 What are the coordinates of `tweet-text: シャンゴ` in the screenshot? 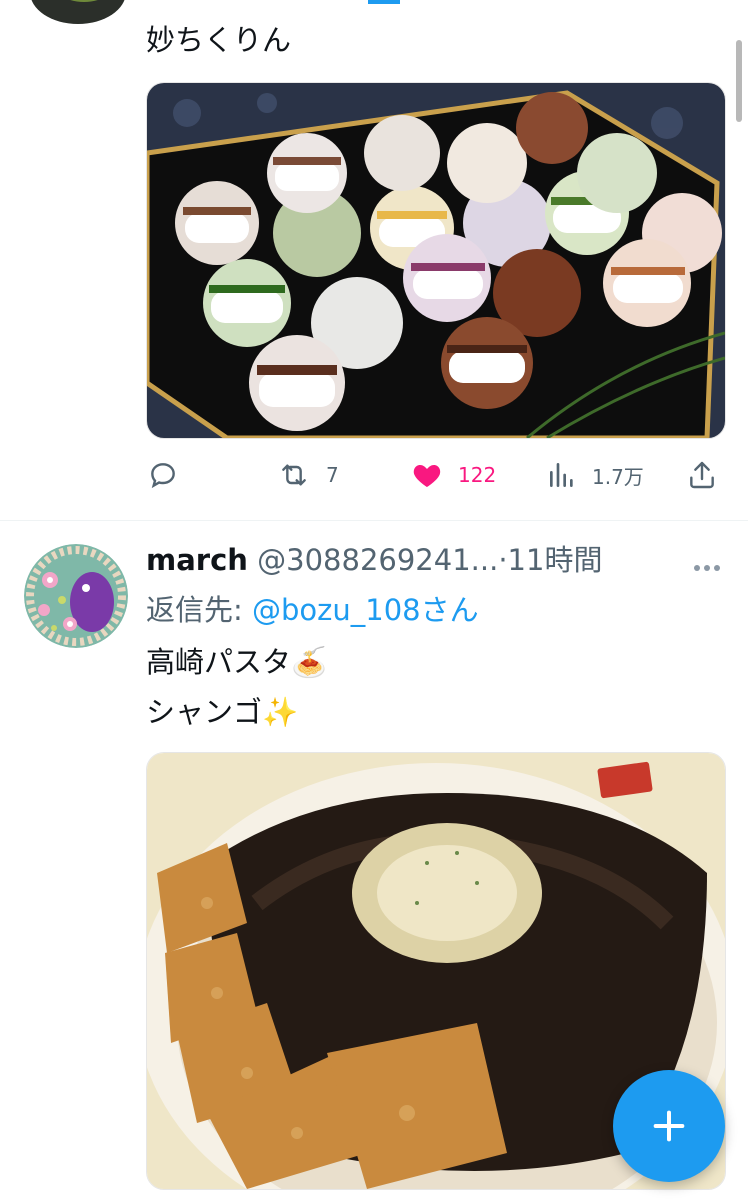 It's located at (204, 712).